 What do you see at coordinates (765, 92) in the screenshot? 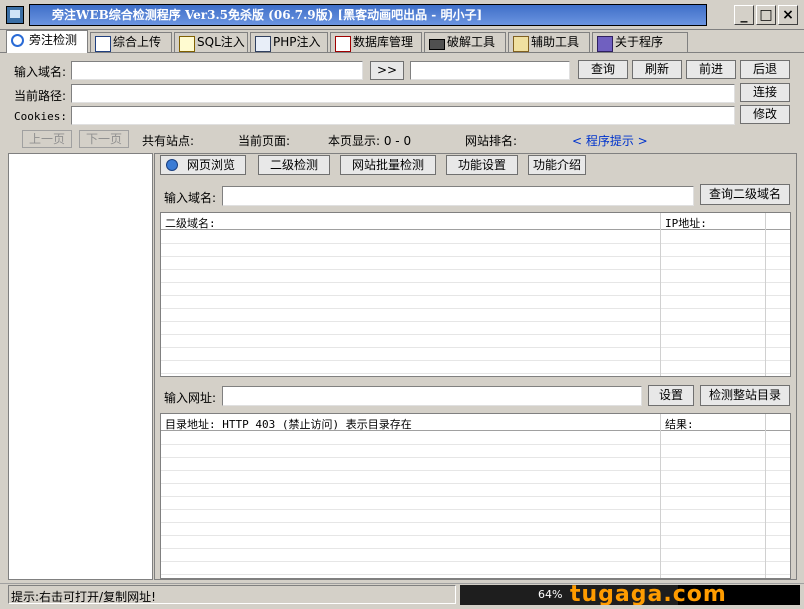
I see `connect-button: 连接` at bounding box center [765, 92].